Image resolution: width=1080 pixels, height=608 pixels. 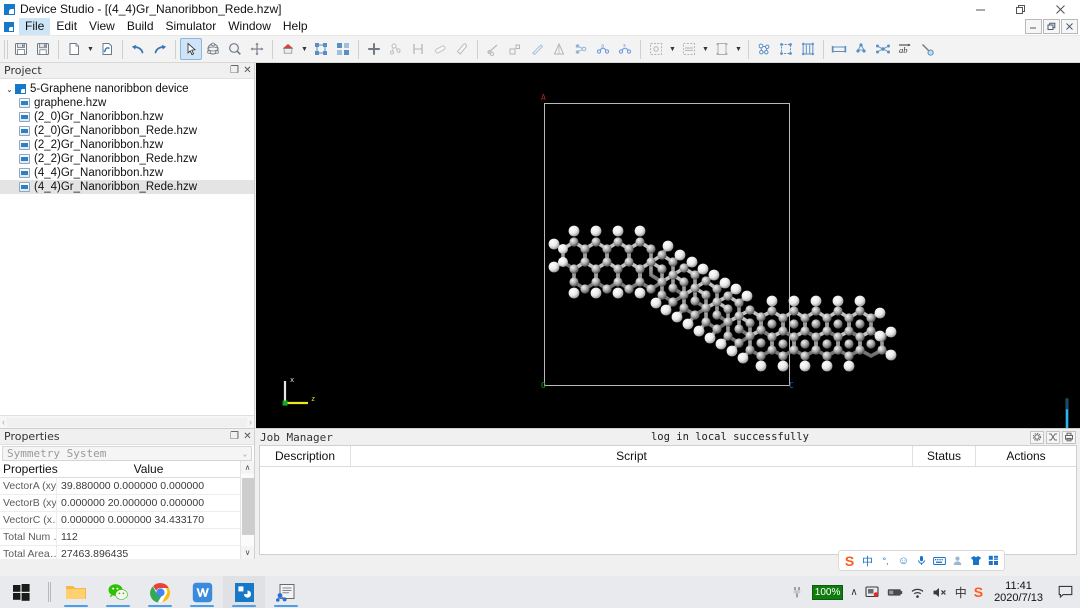 I want to click on scroll-right-arrow: ›, so click(x=250, y=422).